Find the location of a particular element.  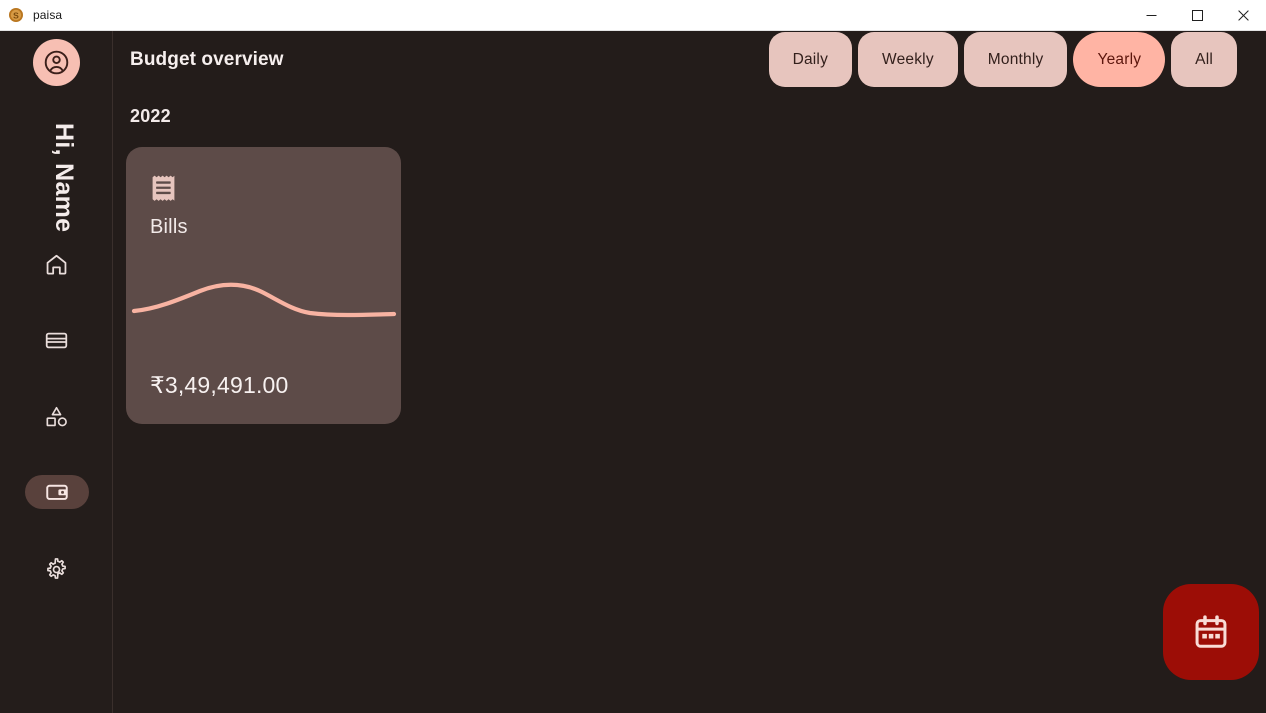

close-icon is located at coordinates (1243, 15).